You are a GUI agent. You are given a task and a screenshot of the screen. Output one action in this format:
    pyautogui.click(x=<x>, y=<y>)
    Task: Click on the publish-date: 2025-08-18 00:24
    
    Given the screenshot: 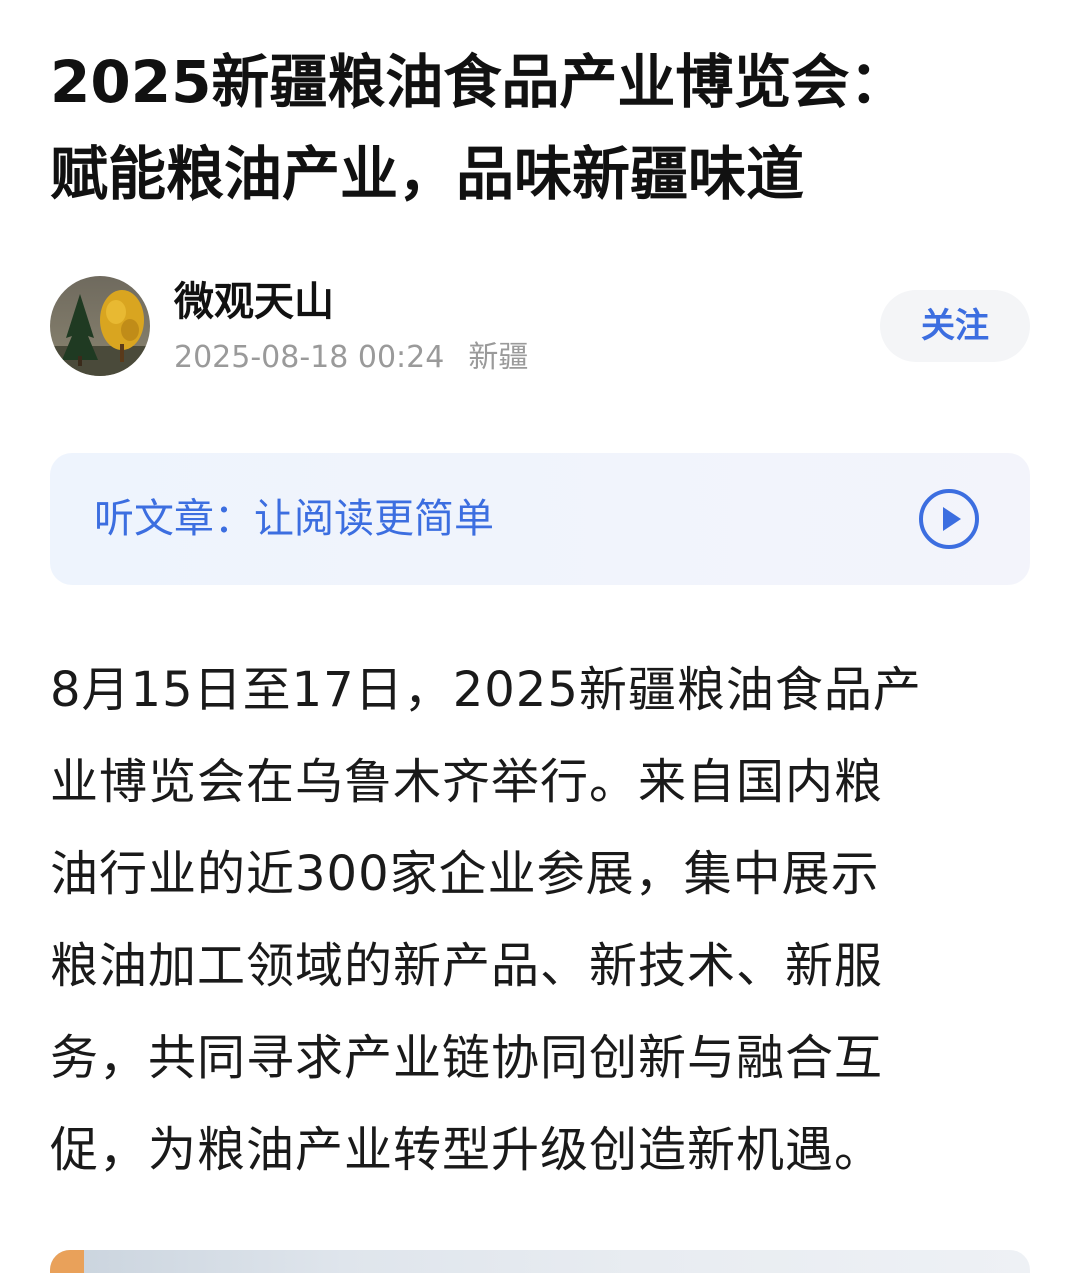 What is the action you would take?
    pyautogui.click(x=309, y=357)
    